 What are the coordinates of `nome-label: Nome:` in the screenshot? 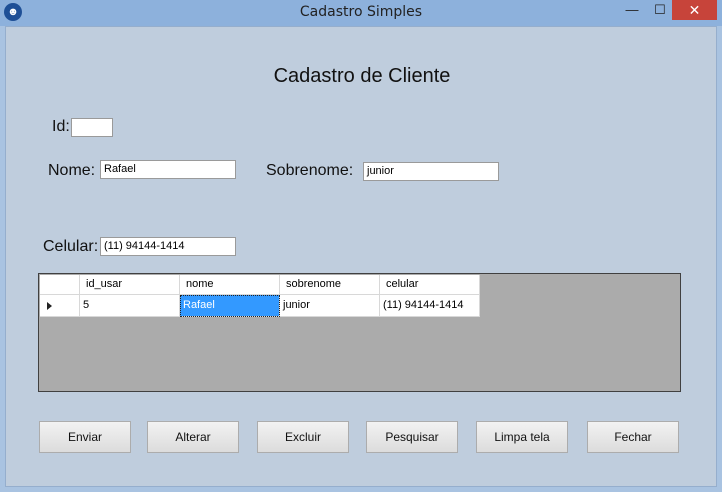 It's located at (72, 170).